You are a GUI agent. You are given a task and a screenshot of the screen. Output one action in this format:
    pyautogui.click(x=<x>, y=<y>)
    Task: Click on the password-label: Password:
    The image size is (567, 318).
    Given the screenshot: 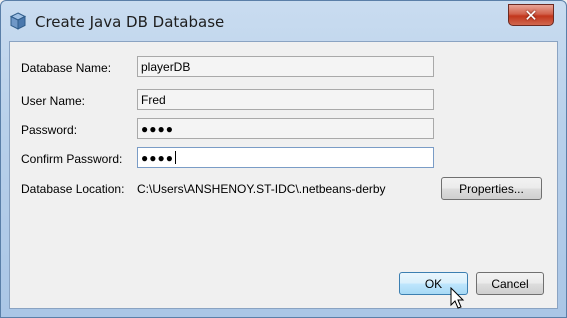 What is the action you would take?
    pyautogui.click(x=49, y=130)
    